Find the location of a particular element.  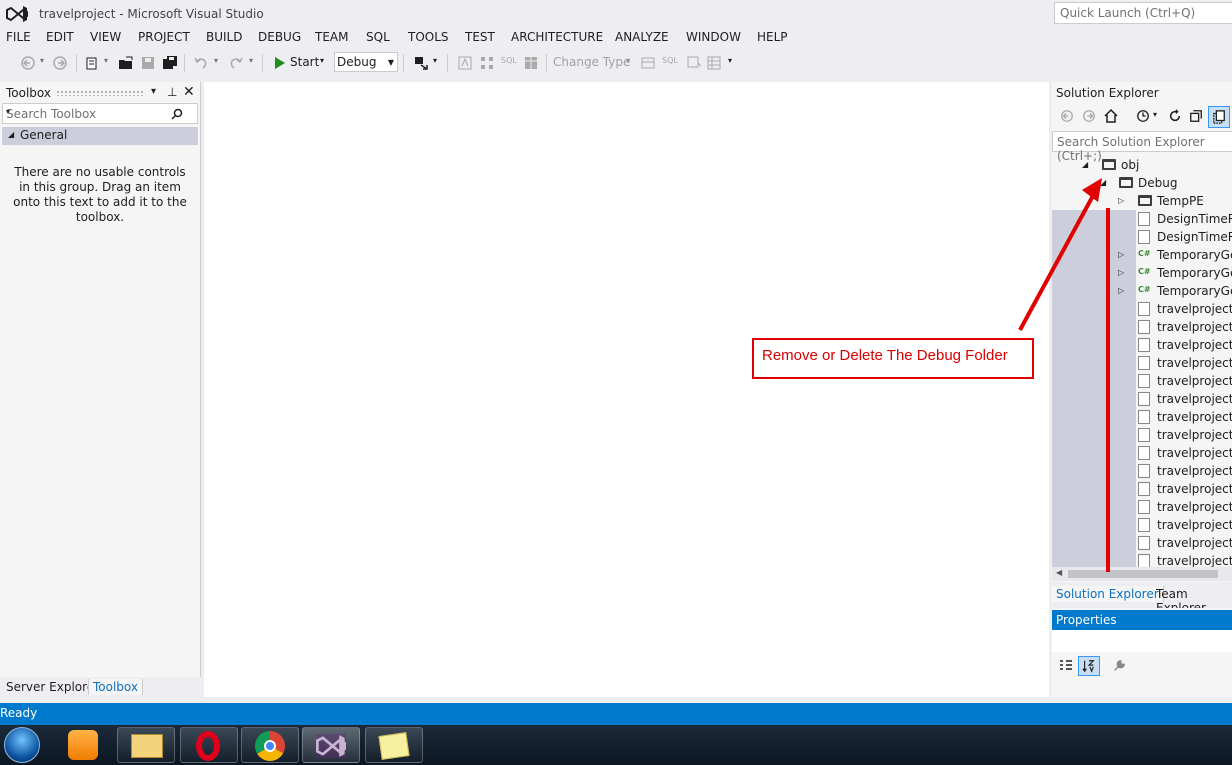

show-all-files-button is located at coordinates (1219, 117).